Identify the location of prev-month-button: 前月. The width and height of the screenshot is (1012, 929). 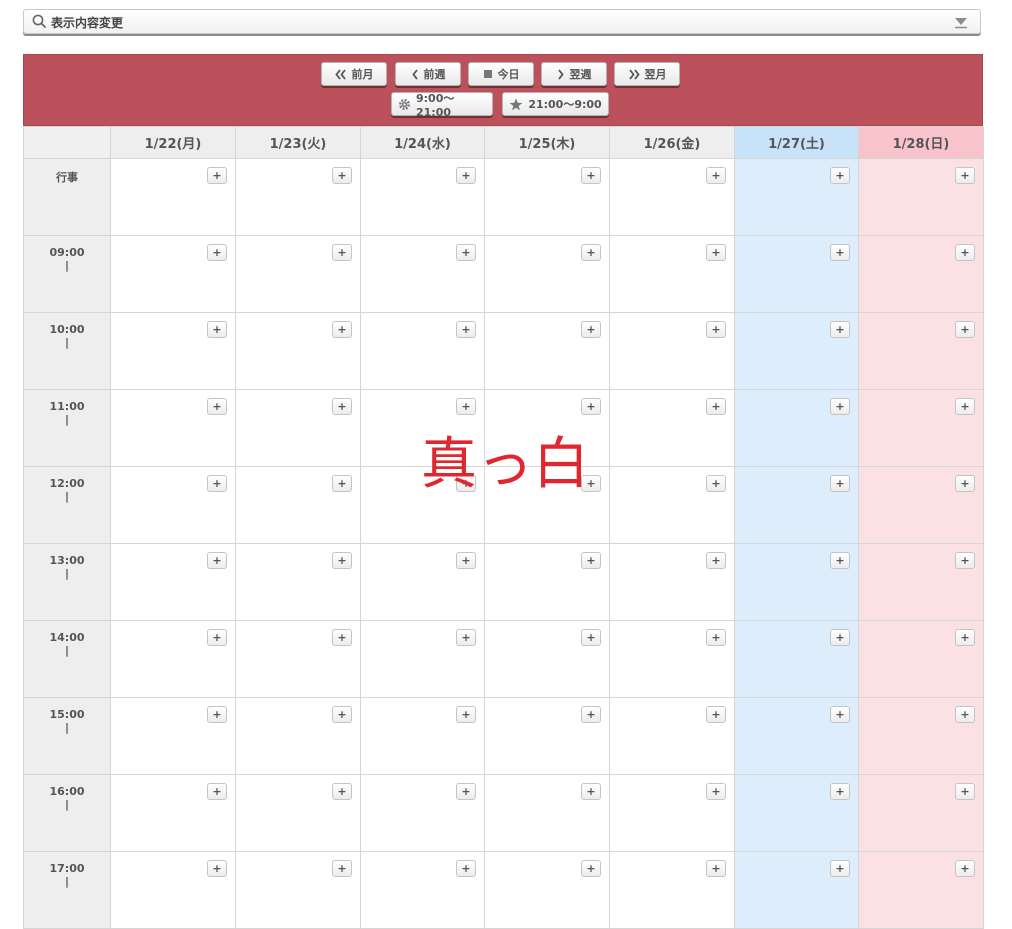
(354, 74).